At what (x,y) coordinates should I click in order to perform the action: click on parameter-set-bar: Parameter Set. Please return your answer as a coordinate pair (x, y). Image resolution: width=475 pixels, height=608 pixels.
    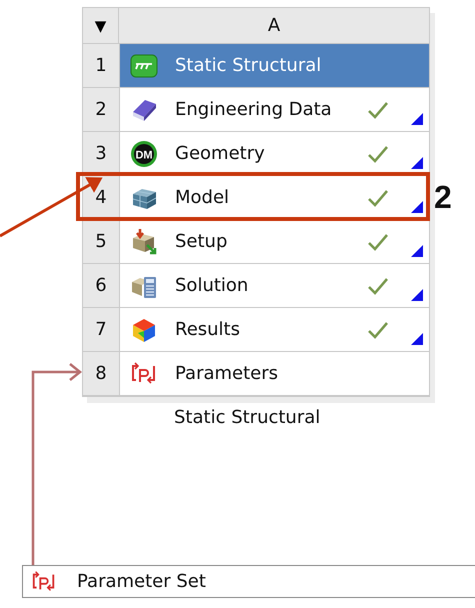
    Looking at the image, I should click on (248, 581).